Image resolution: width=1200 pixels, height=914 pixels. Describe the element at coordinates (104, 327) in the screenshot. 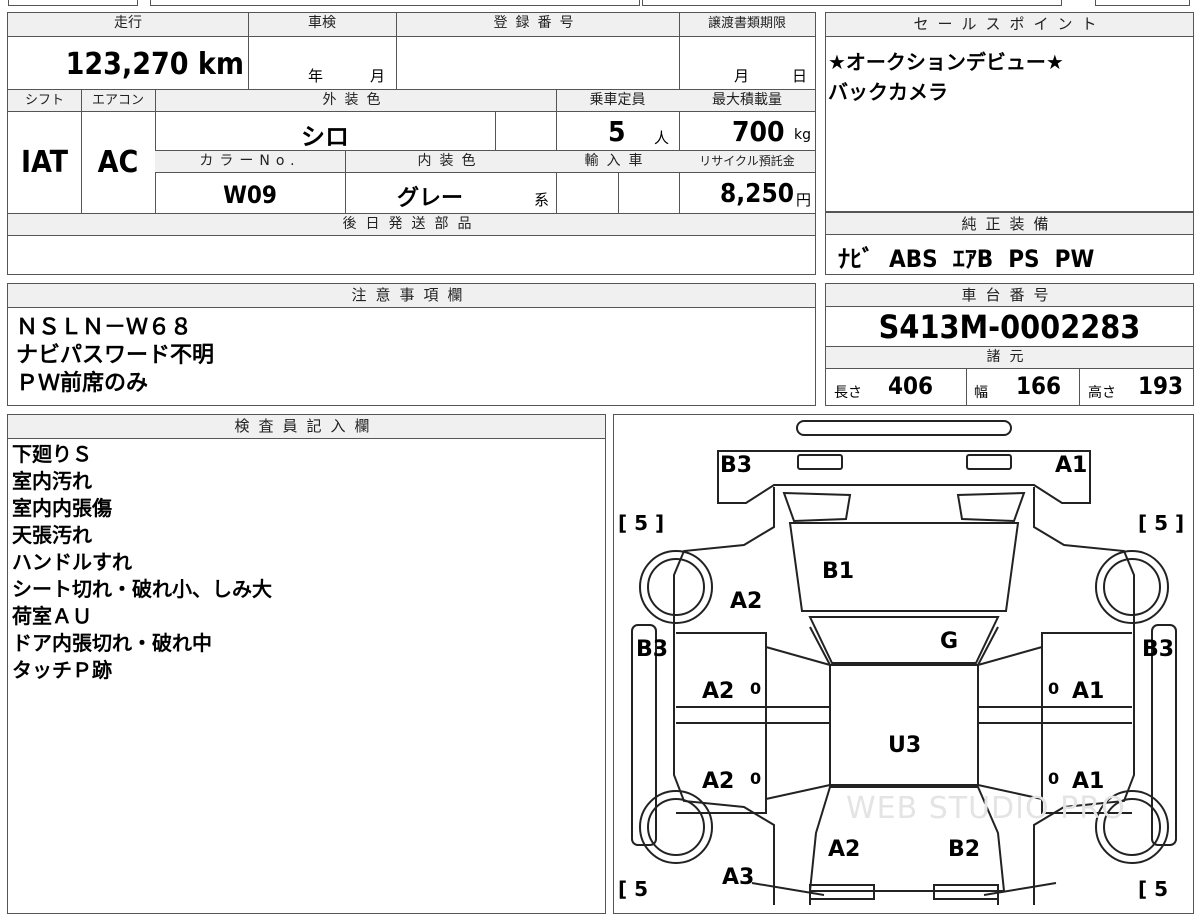

I see `note-item: ＮＳＬＮ－Ｗ６８` at that location.